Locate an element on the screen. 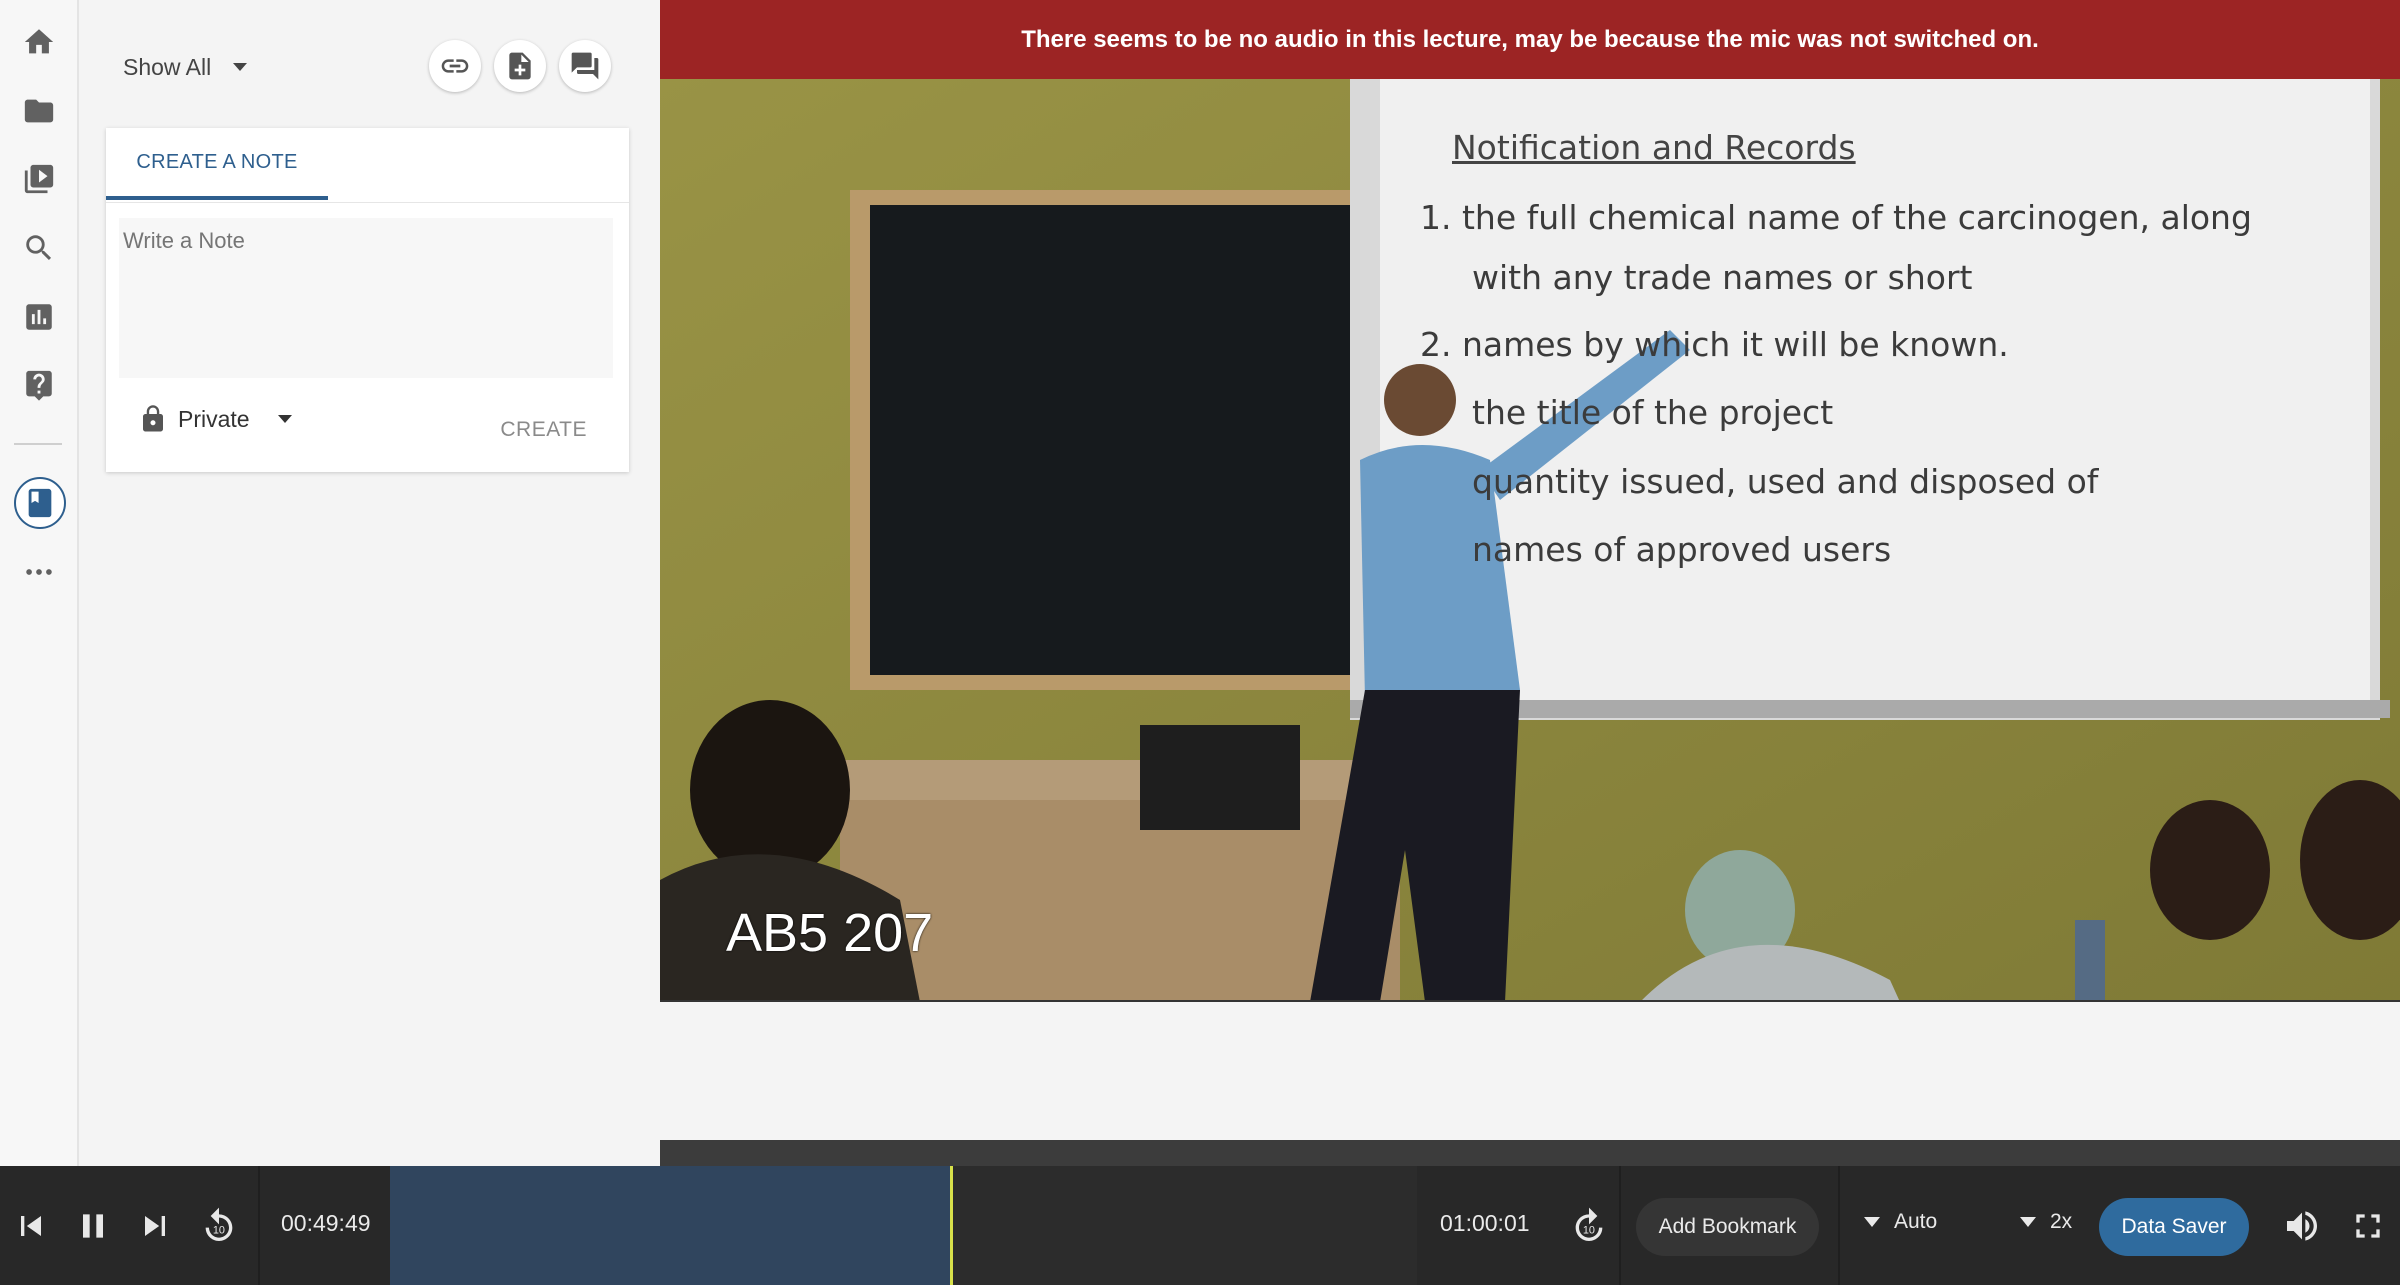 This screenshot has width=2400, height=1285. create-note-card: CREATE A NOTE Private CREATE is located at coordinates (367, 300).